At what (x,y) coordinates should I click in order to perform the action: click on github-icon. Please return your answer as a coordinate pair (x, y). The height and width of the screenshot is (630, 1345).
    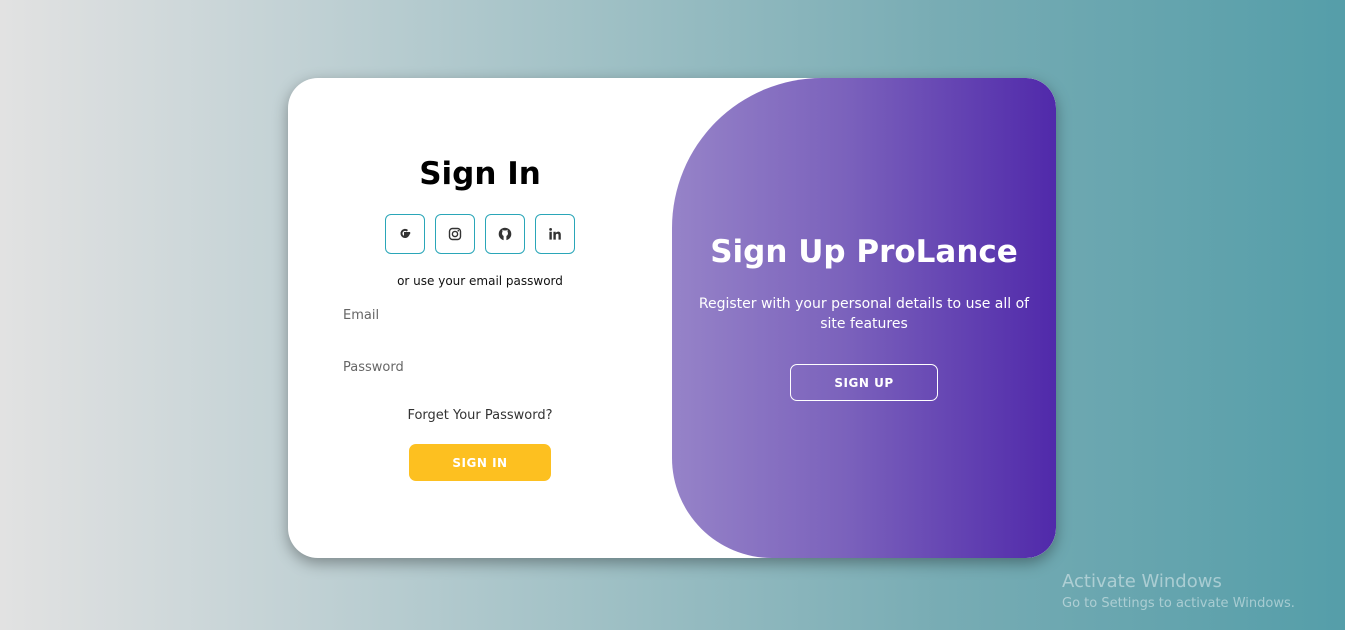
    Looking at the image, I should click on (505, 234).